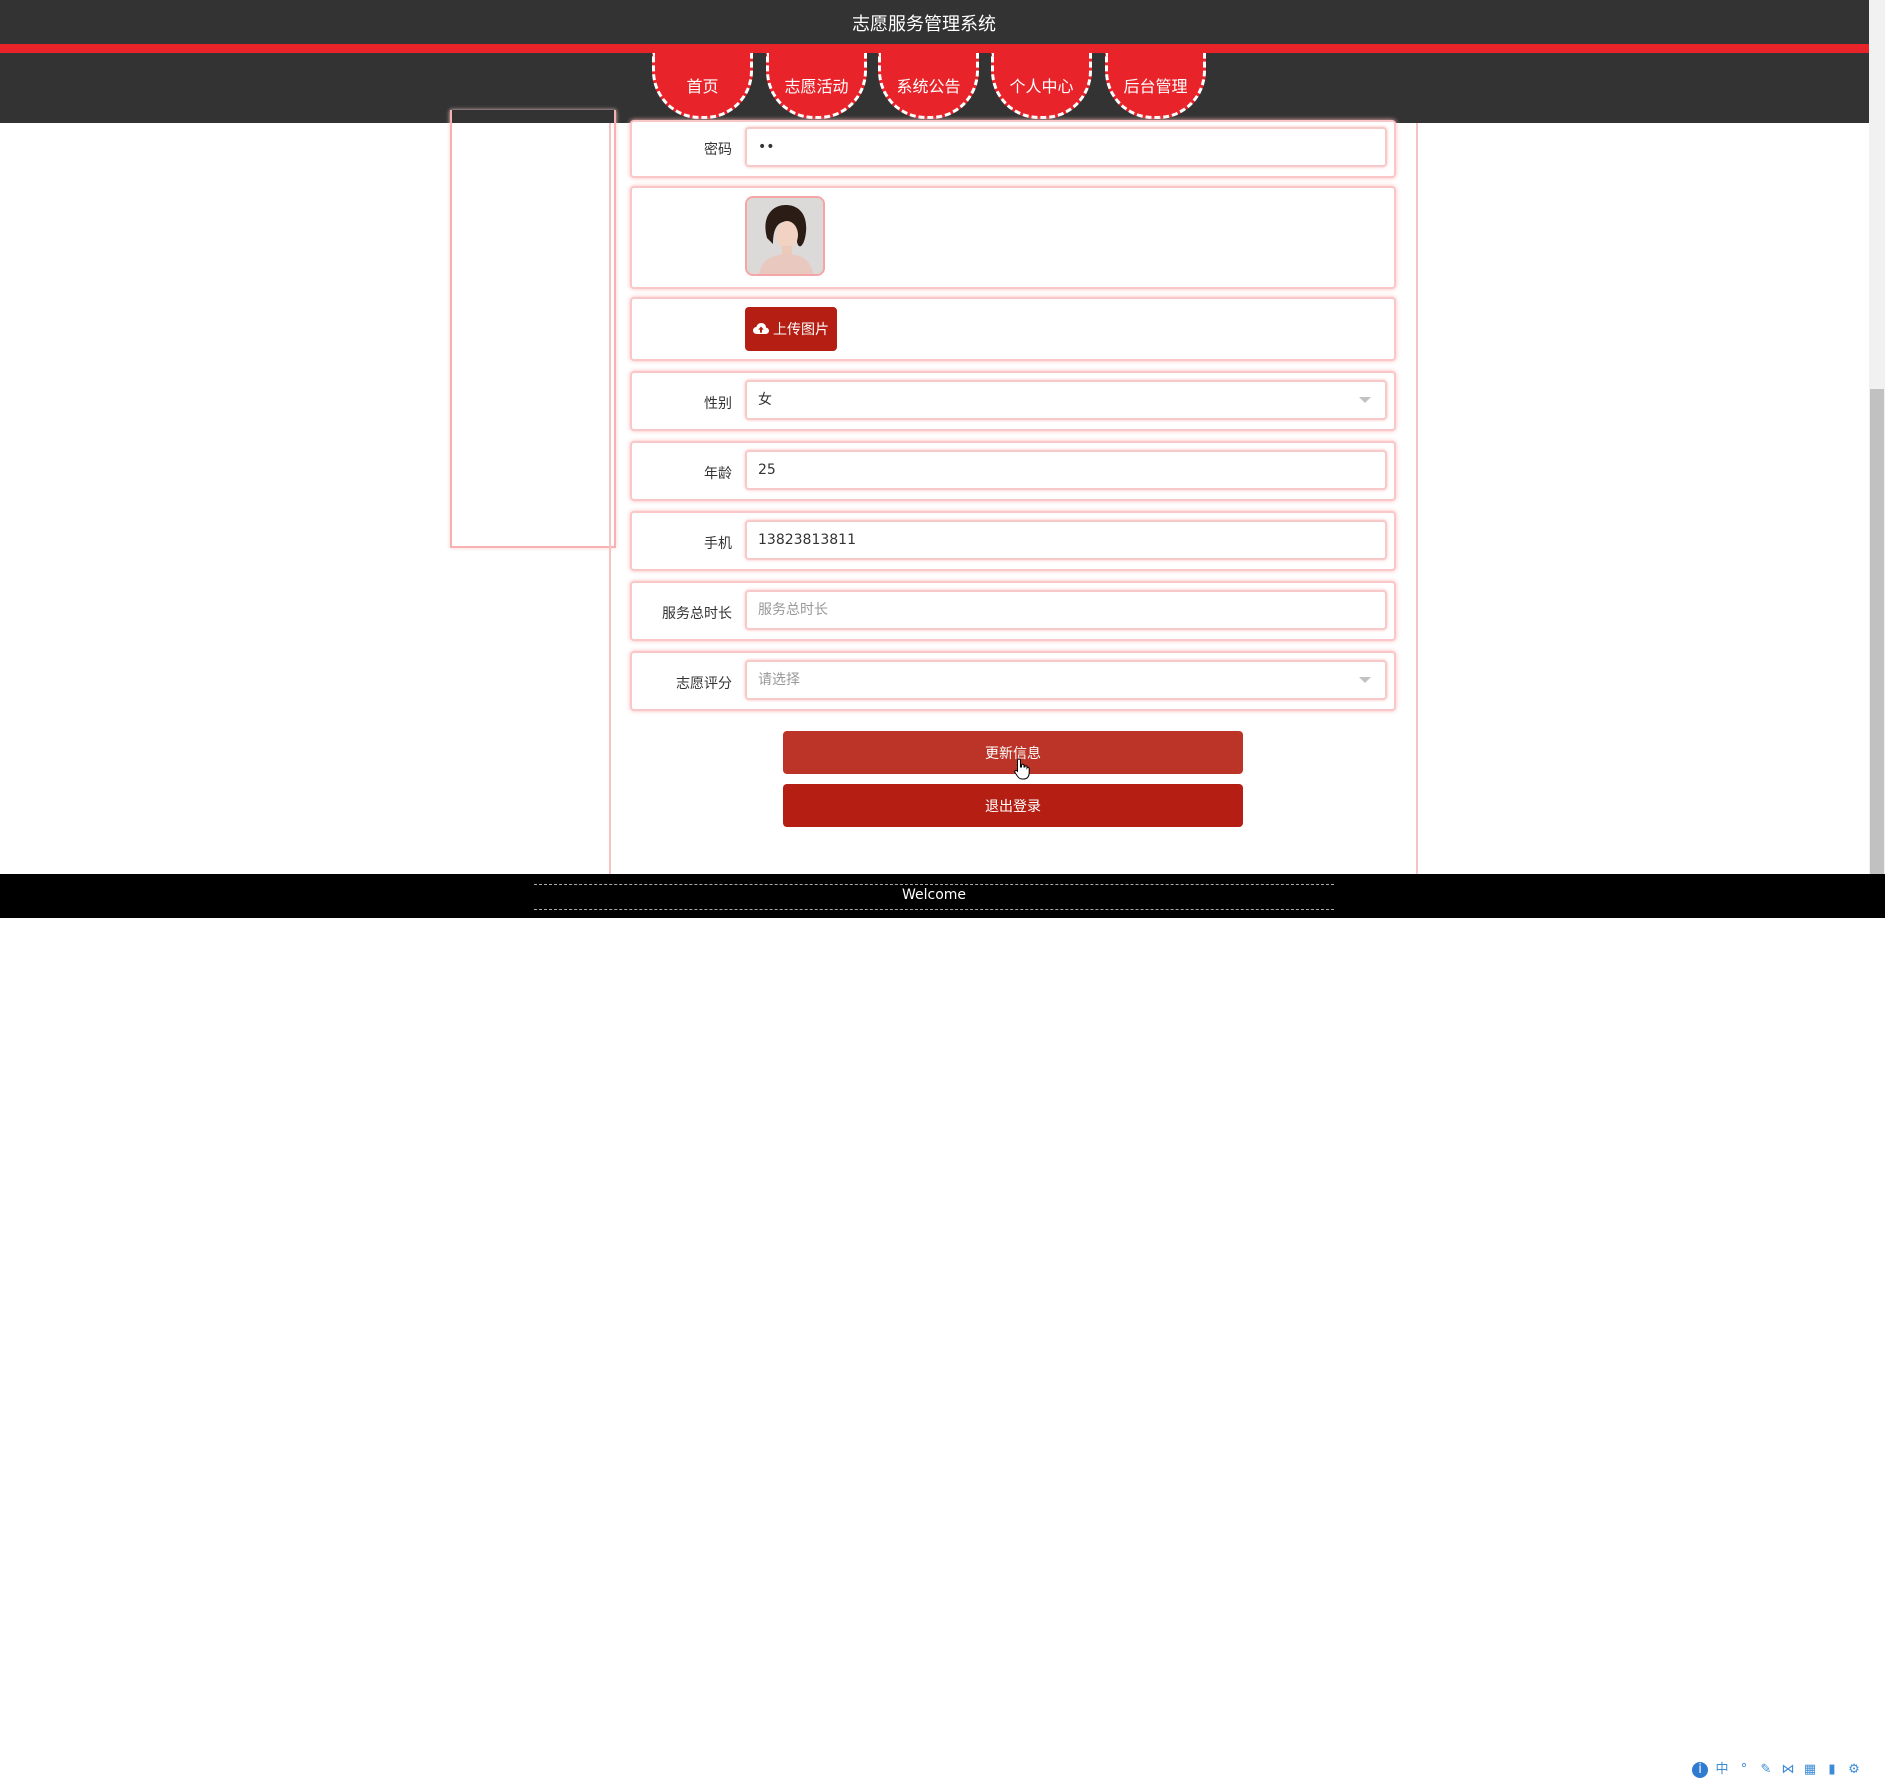 The image size is (1885, 1778). I want to click on password-label: 密码, so click(718, 150).